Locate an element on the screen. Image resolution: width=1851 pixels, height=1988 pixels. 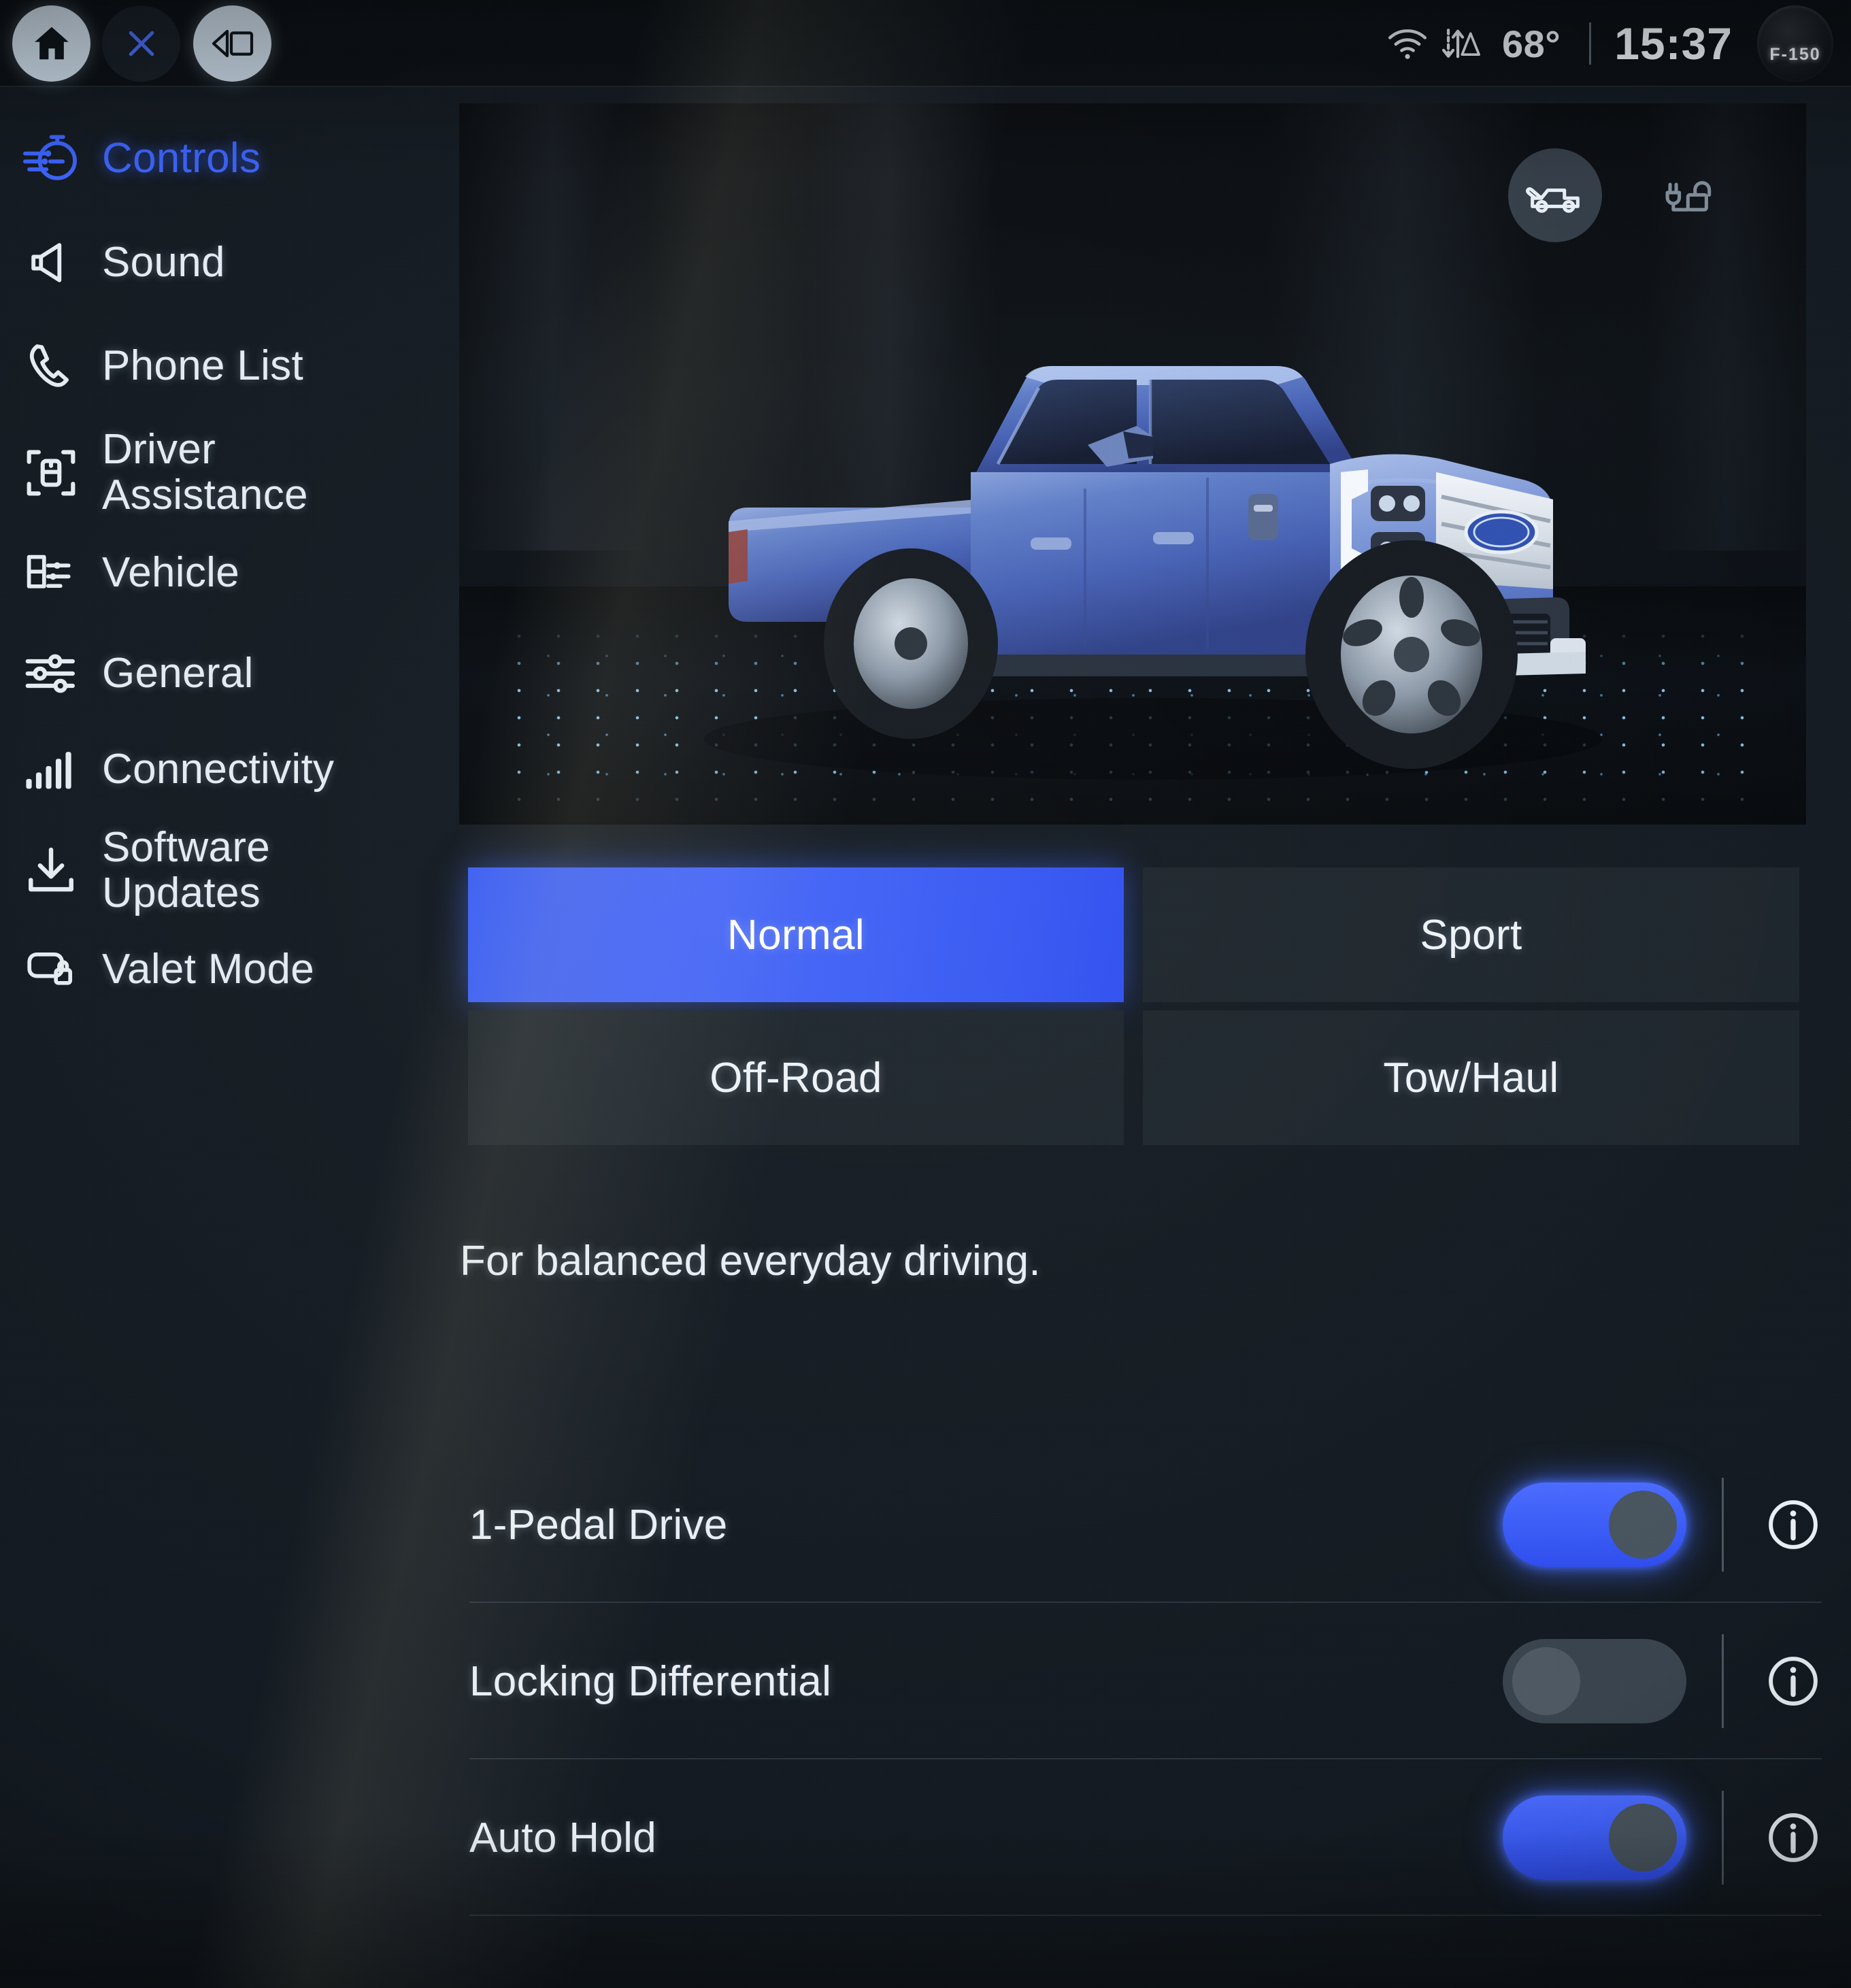
home-icon is located at coordinates (52, 43).